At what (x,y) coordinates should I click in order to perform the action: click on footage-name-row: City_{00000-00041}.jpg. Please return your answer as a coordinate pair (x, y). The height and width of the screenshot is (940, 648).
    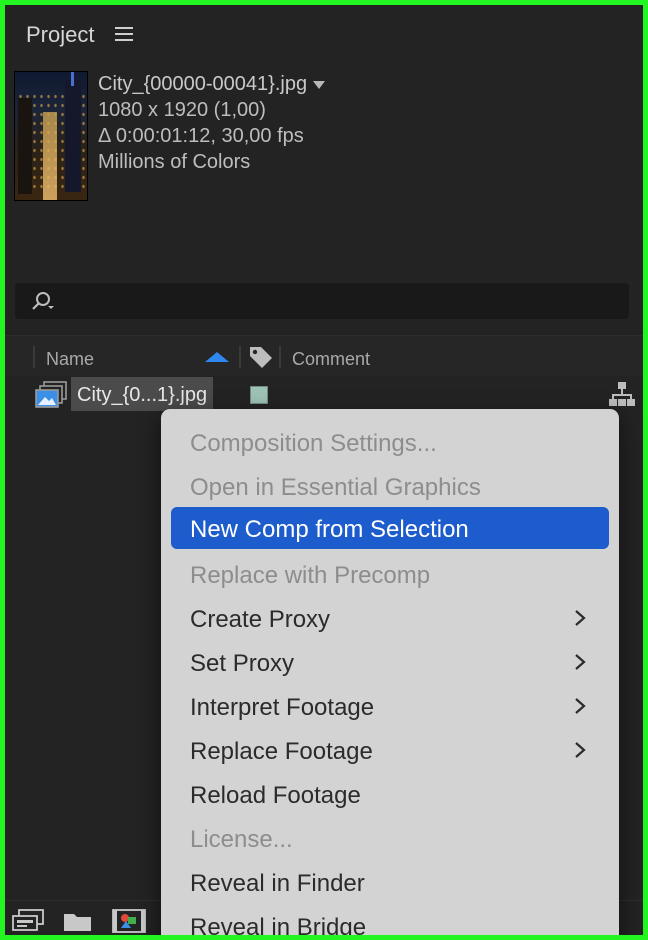
    Looking at the image, I should click on (212, 84).